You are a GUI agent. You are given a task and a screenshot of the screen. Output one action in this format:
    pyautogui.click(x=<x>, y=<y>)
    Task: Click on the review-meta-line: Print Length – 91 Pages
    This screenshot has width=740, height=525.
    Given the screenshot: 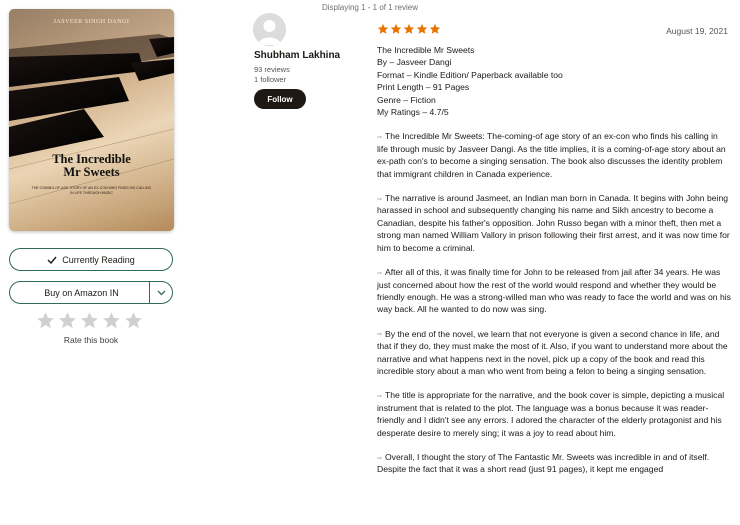 What is the action you would take?
    pyautogui.click(x=423, y=87)
    